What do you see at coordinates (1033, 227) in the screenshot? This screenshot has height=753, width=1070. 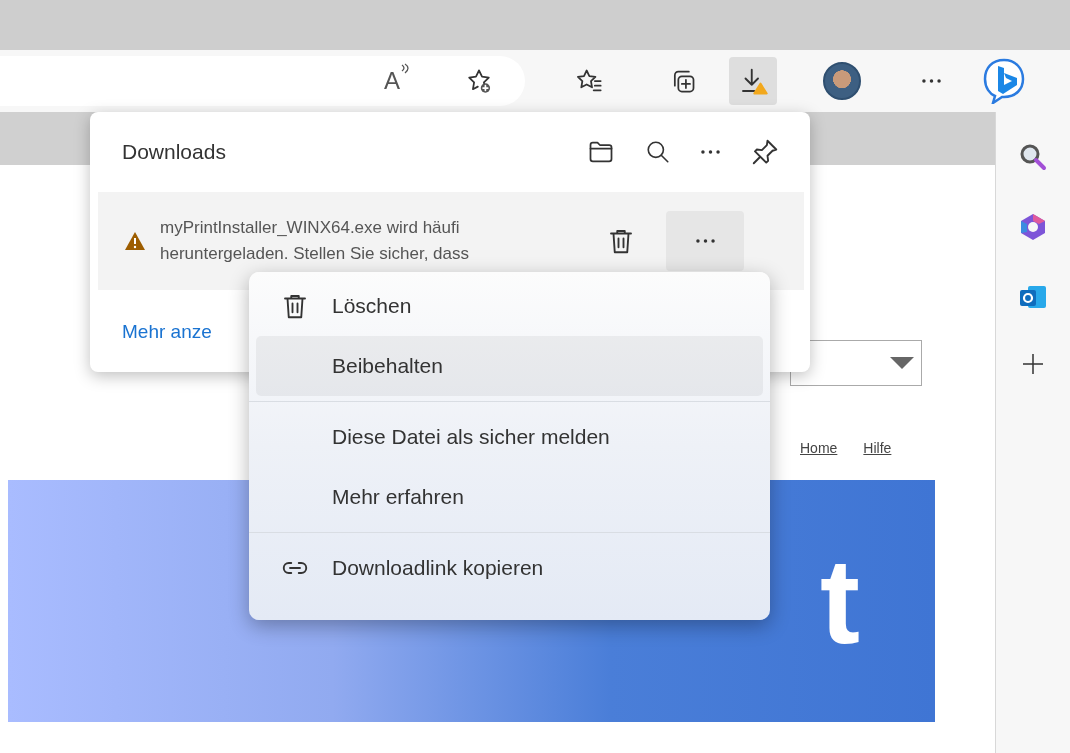 I see `office-icon` at bounding box center [1033, 227].